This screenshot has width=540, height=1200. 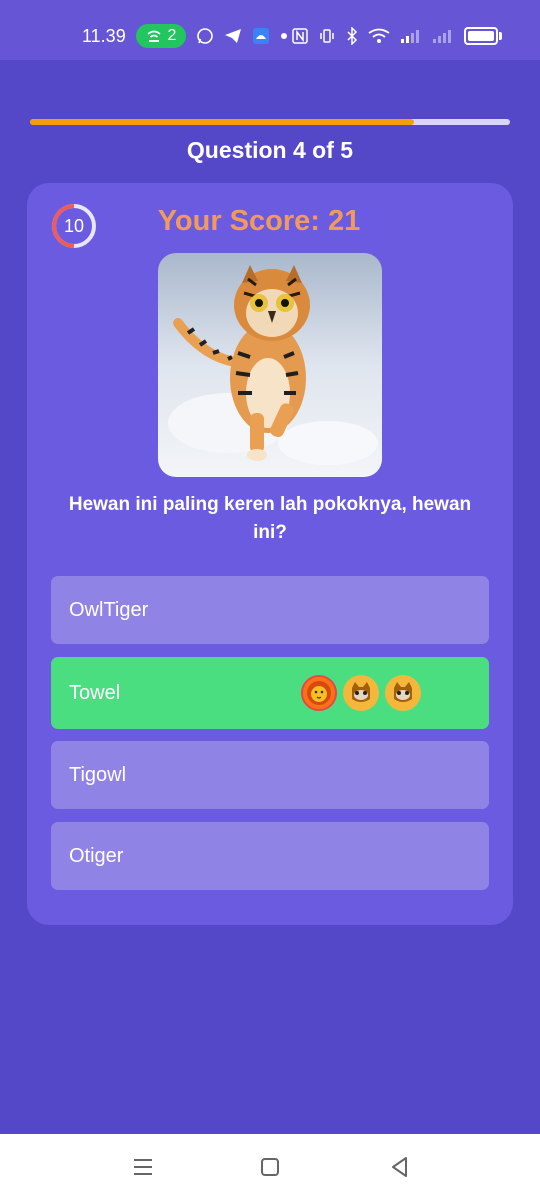 What do you see at coordinates (270, 693) in the screenshot?
I see `answer-option-2-correct: Towel` at bounding box center [270, 693].